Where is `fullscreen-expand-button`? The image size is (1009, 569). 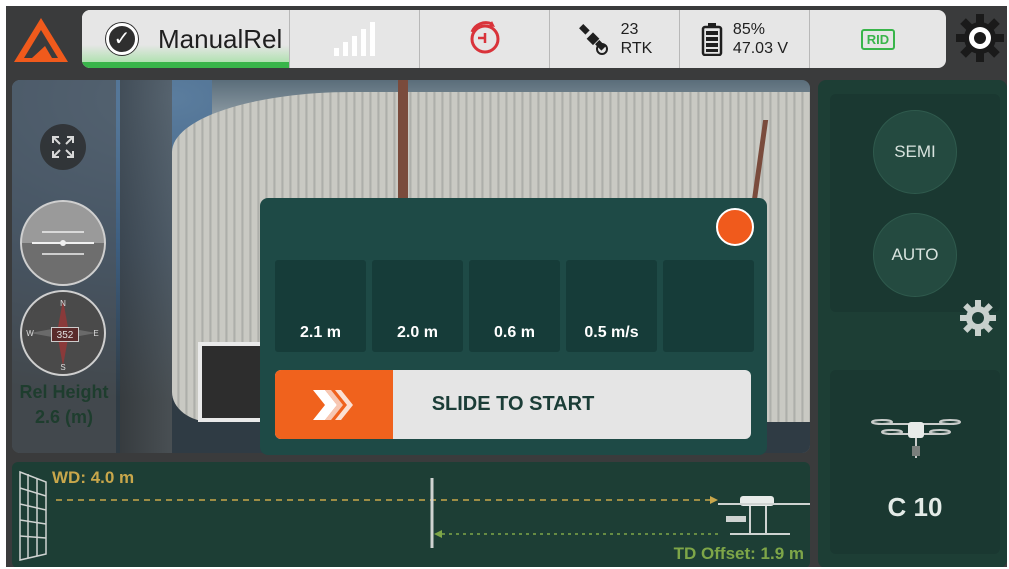 fullscreen-expand-button is located at coordinates (63, 147).